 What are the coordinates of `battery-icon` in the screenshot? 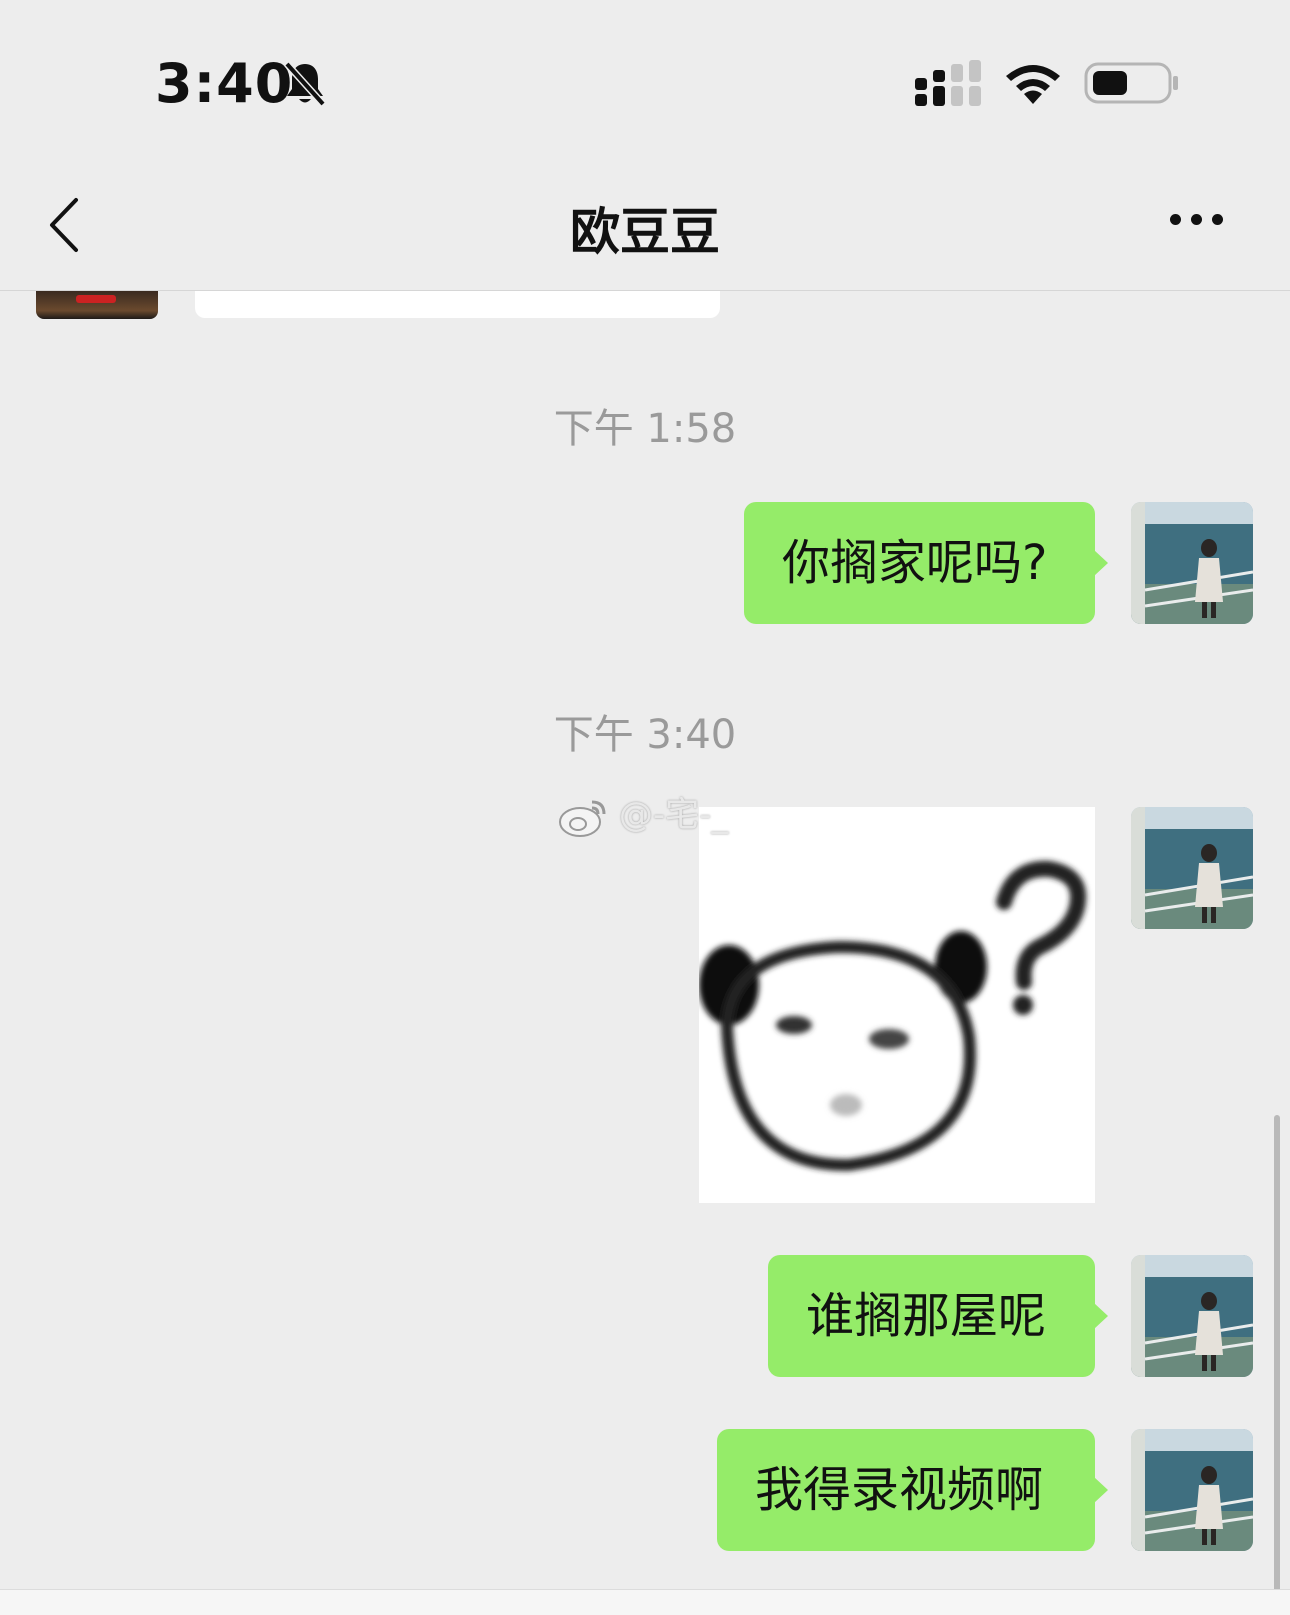 It's located at (1131, 83).